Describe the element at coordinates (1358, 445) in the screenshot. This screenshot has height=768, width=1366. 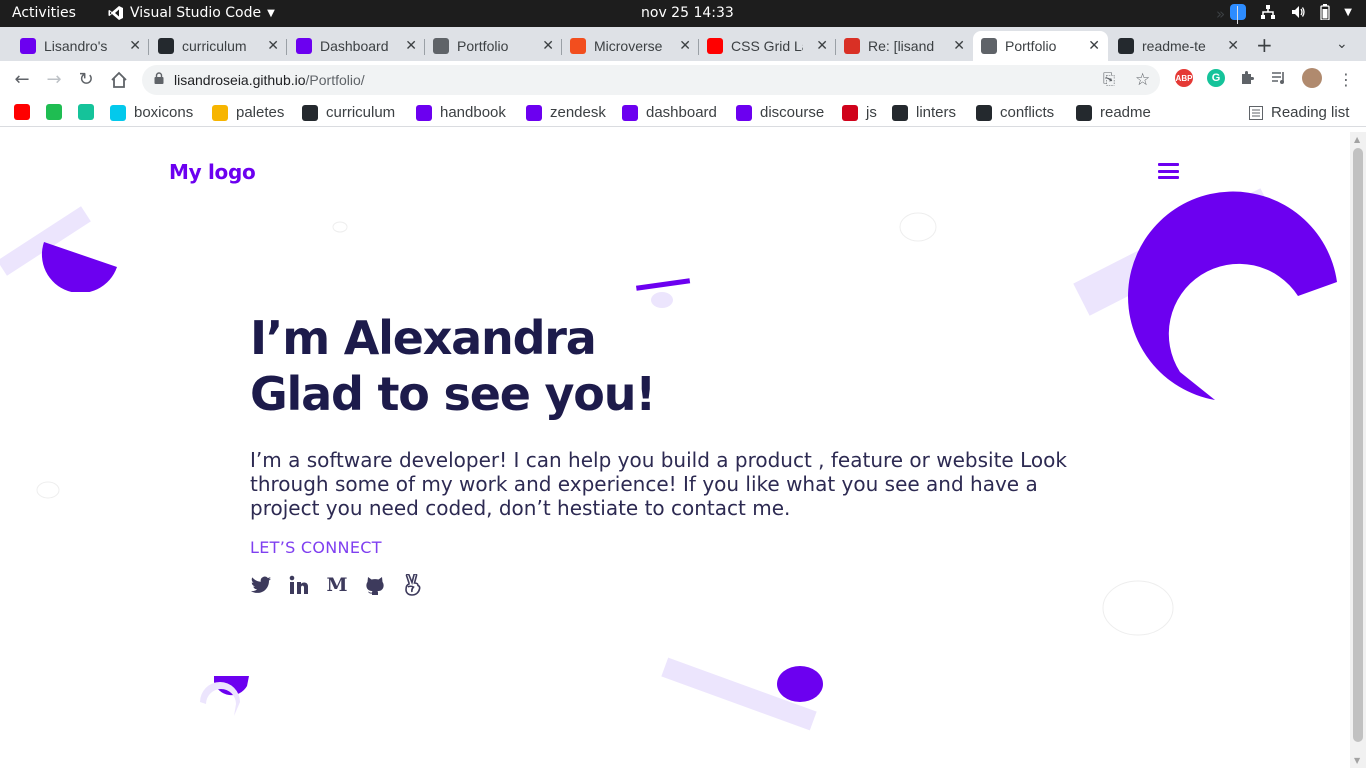
I see `scrollbar-thumb` at that location.